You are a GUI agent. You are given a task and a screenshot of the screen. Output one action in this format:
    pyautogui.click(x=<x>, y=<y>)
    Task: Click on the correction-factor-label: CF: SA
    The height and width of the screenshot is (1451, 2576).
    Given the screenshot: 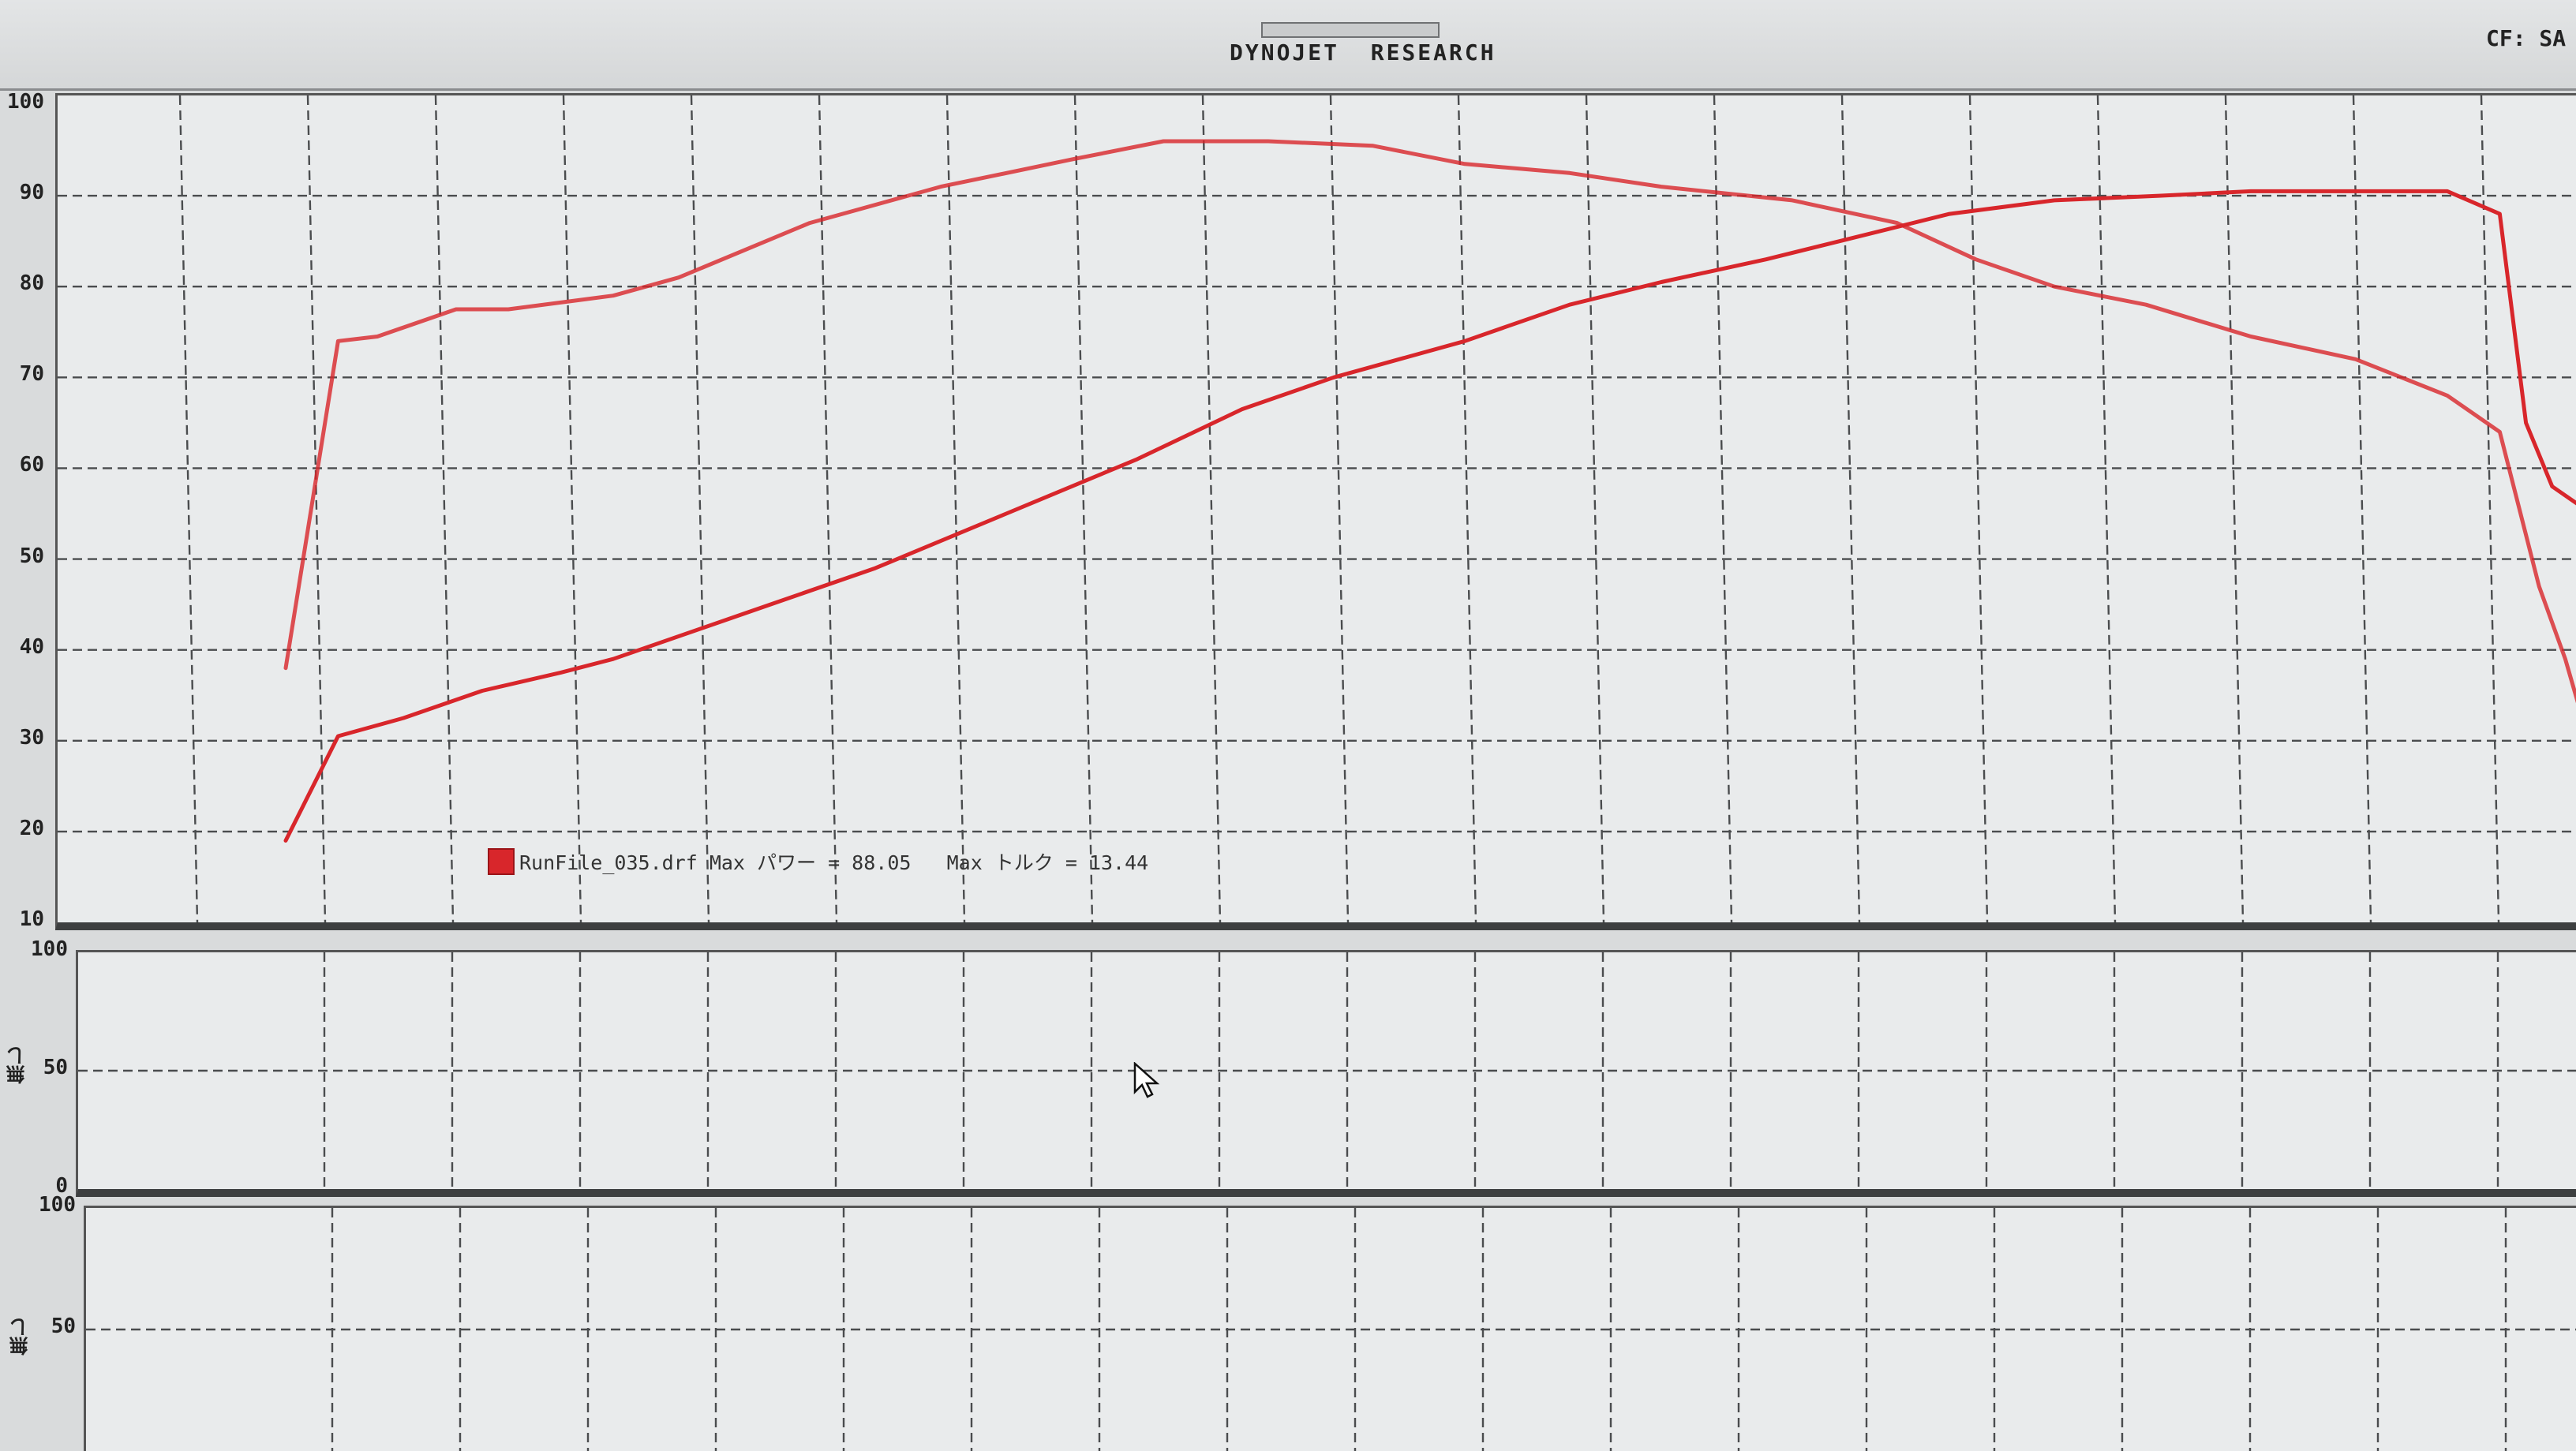 What is the action you would take?
    pyautogui.click(x=2526, y=38)
    